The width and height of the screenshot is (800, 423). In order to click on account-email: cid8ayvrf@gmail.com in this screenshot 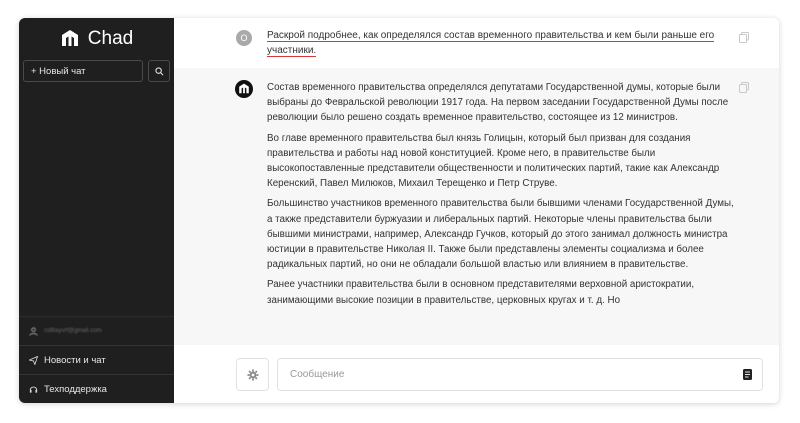, I will do `click(73, 331)`.